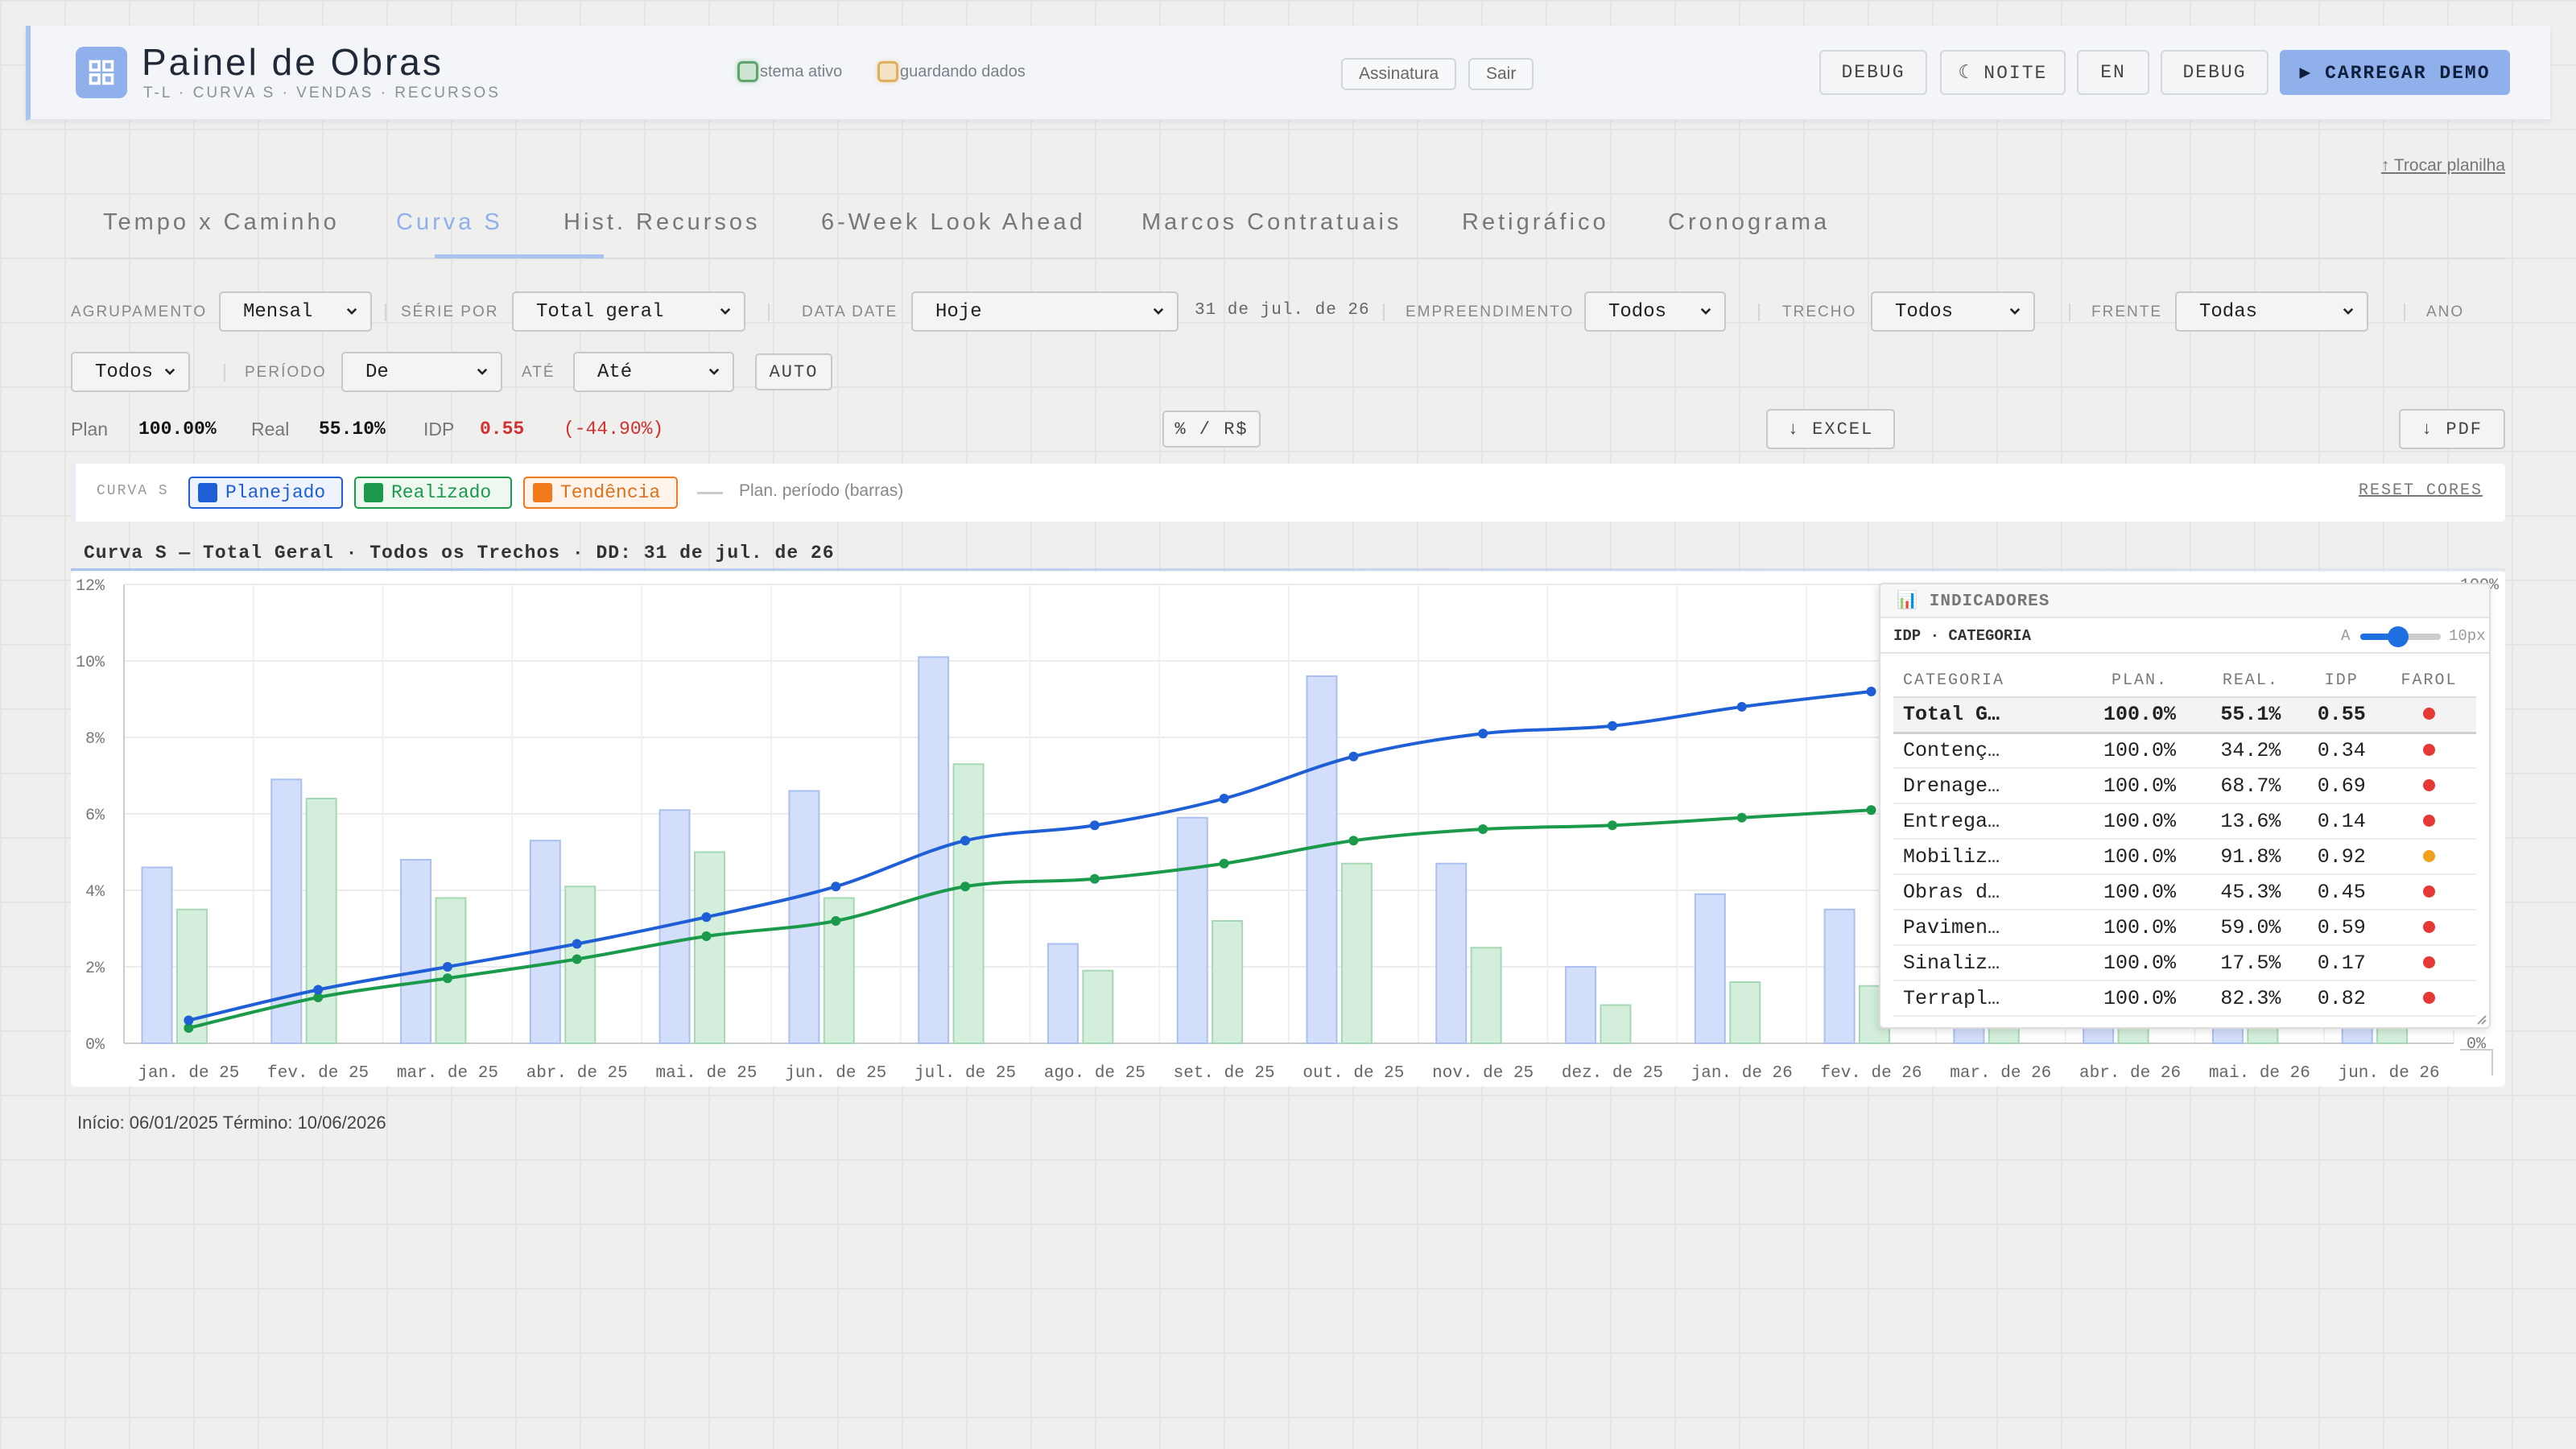  What do you see at coordinates (1873, 72) in the screenshot?
I see `debug-button: DEBUG` at bounding box center [1873, 72].